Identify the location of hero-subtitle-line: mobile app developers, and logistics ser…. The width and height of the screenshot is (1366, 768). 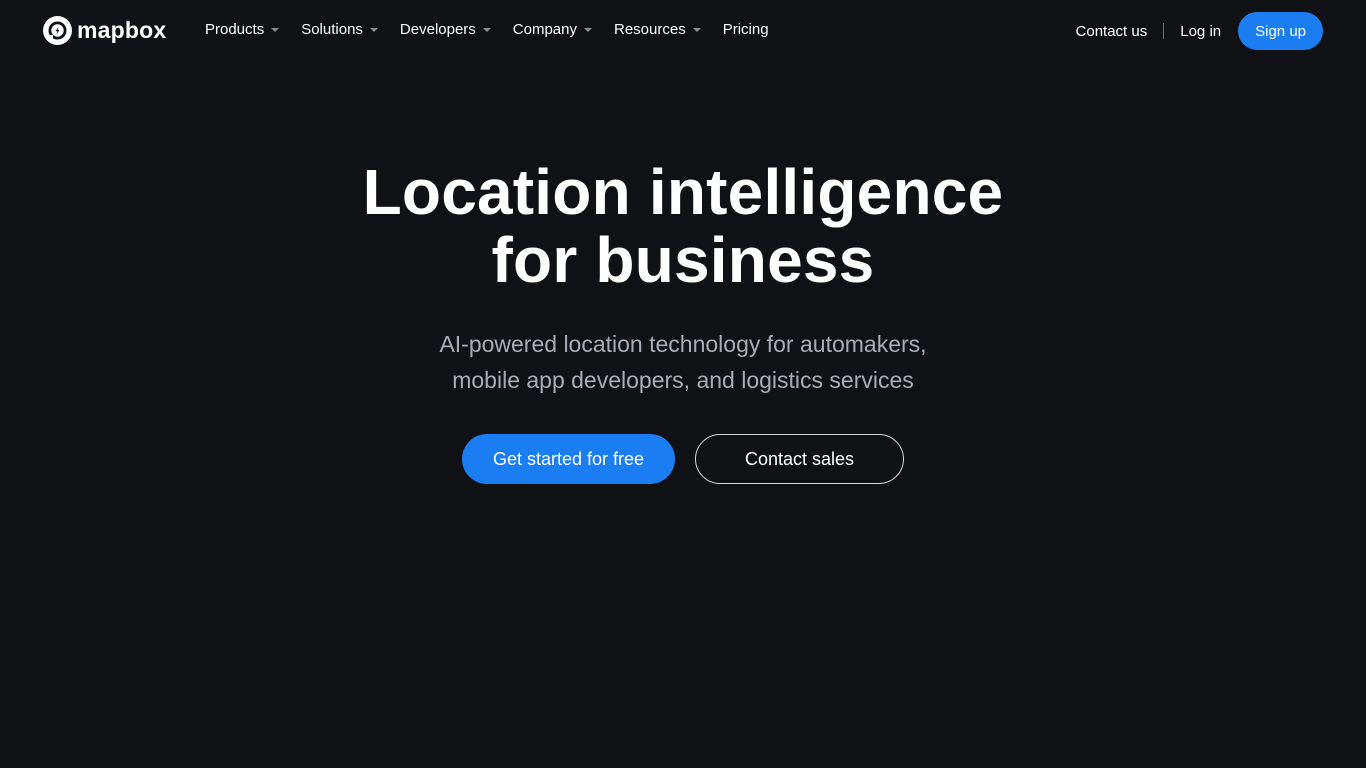
(683, 380).